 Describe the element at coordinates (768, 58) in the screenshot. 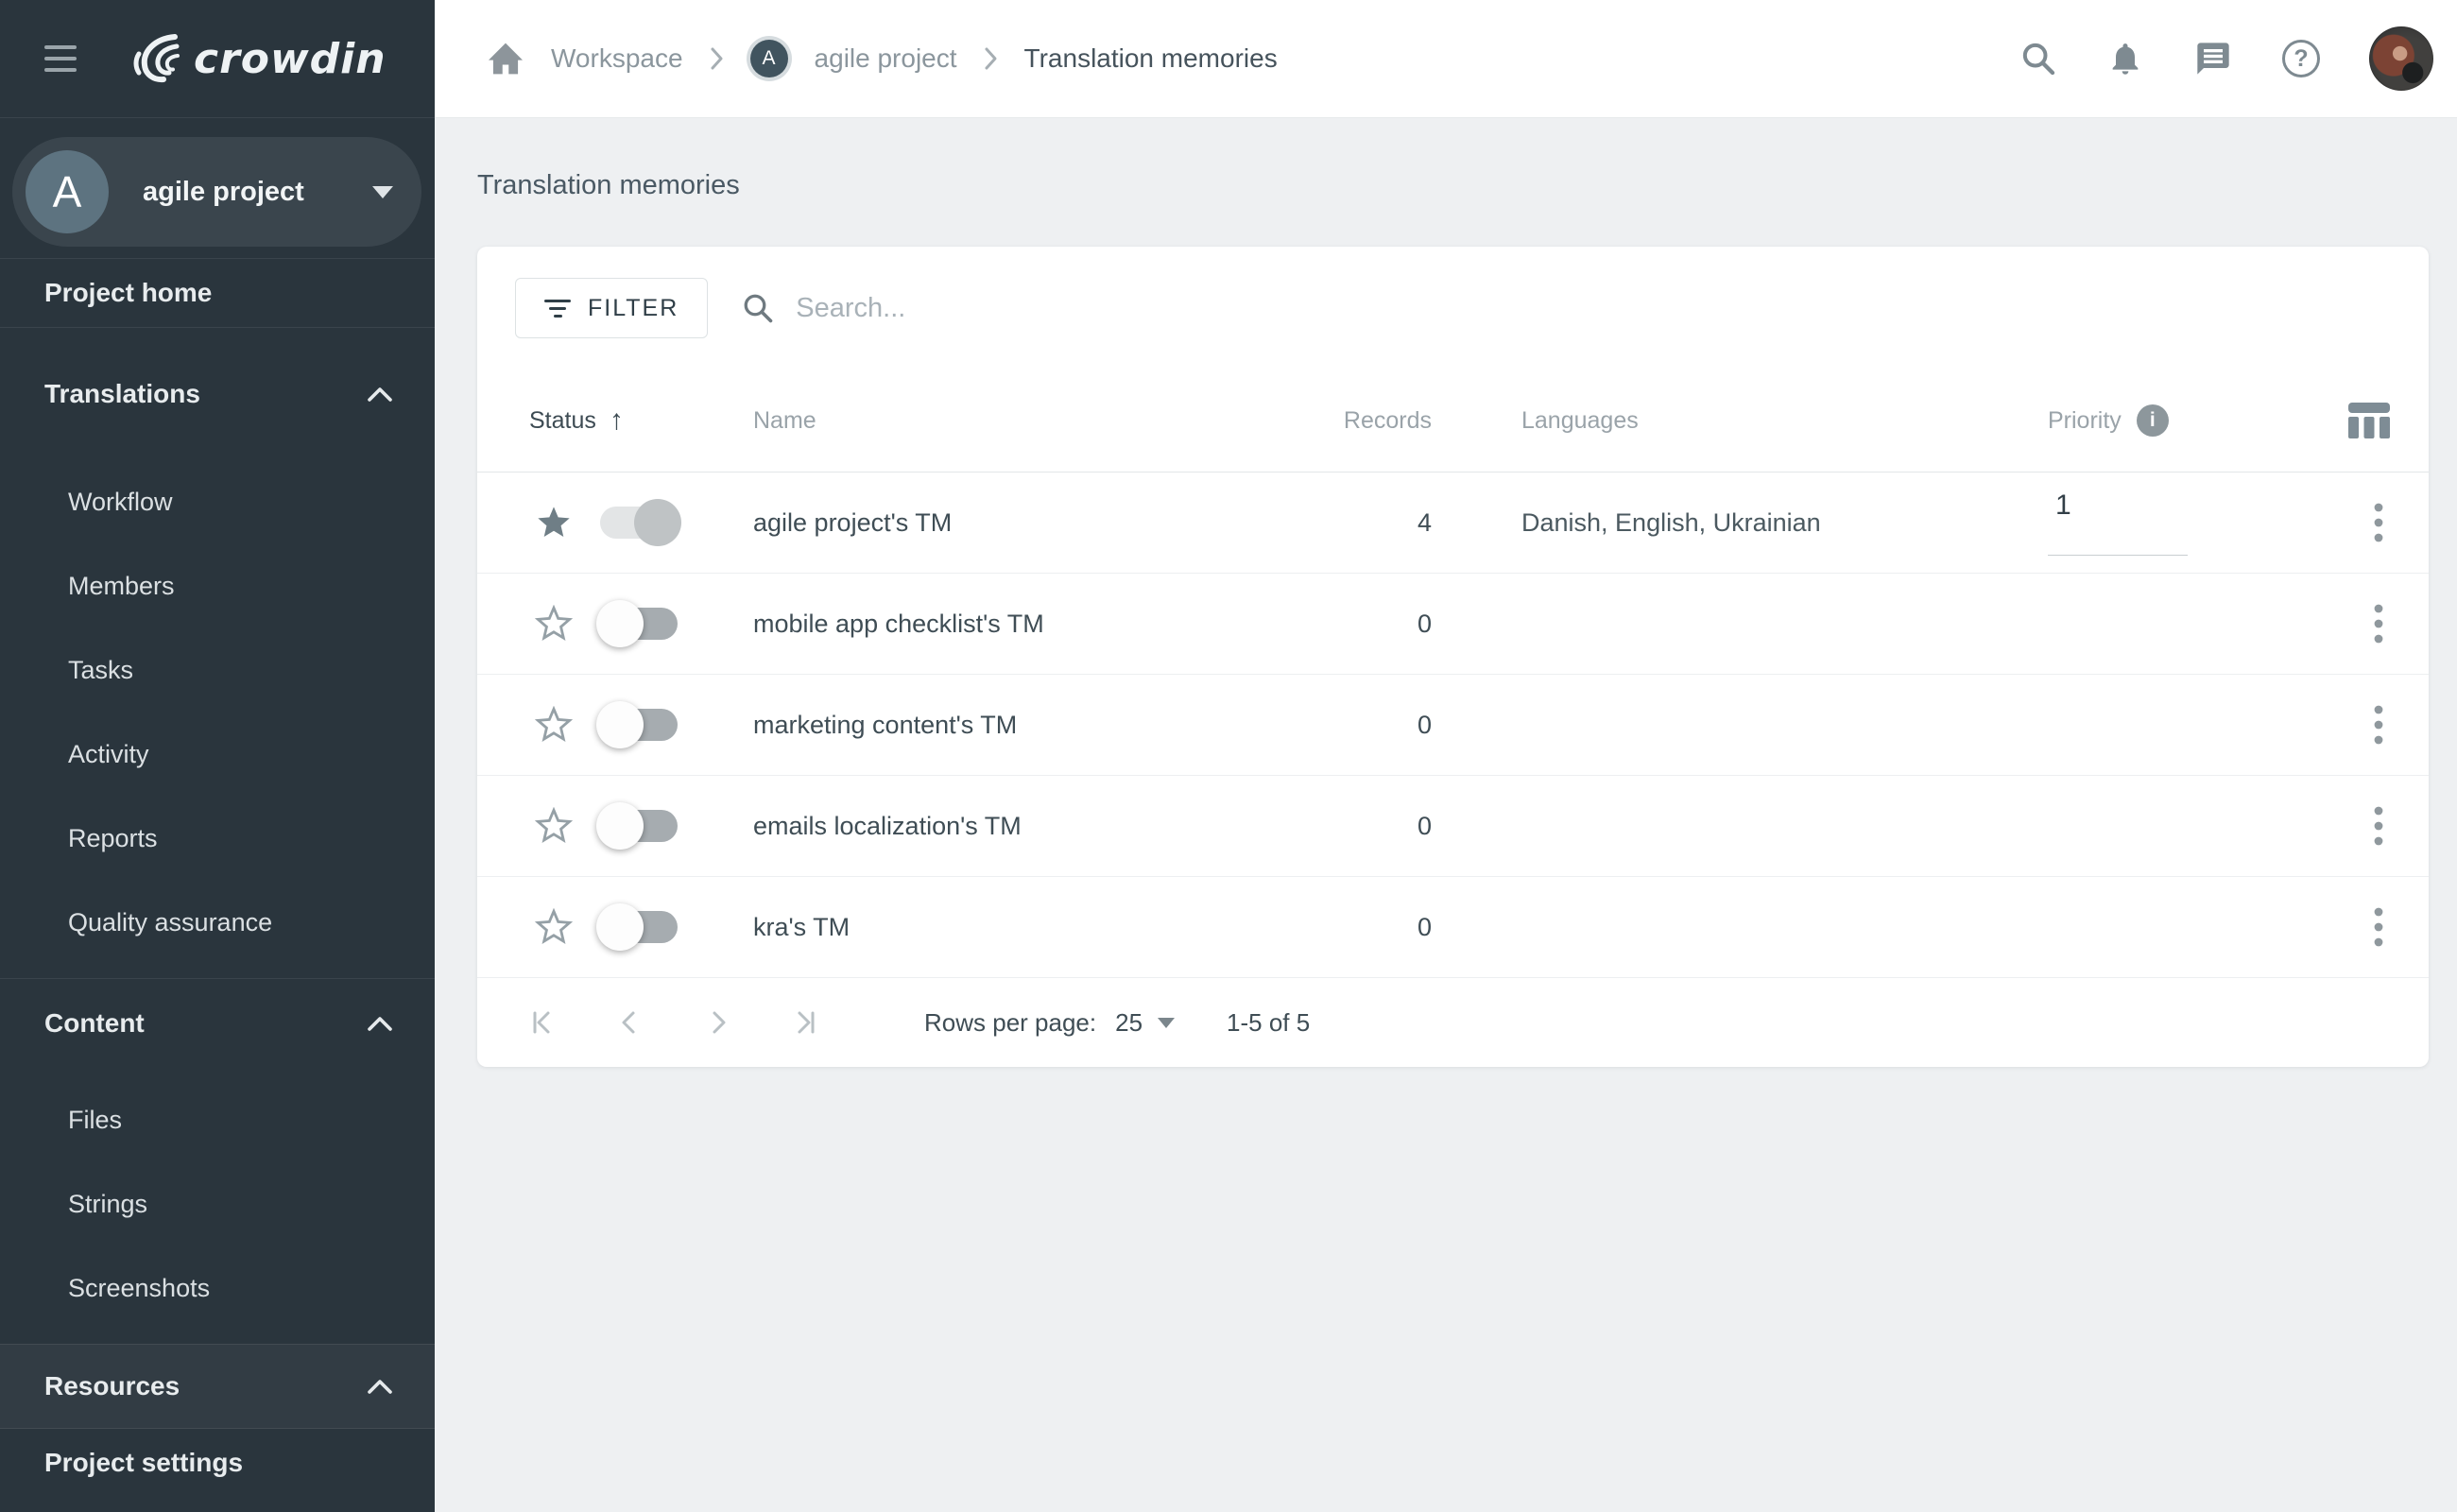

I see `breadcrumb-project-avatar: A` at that location.